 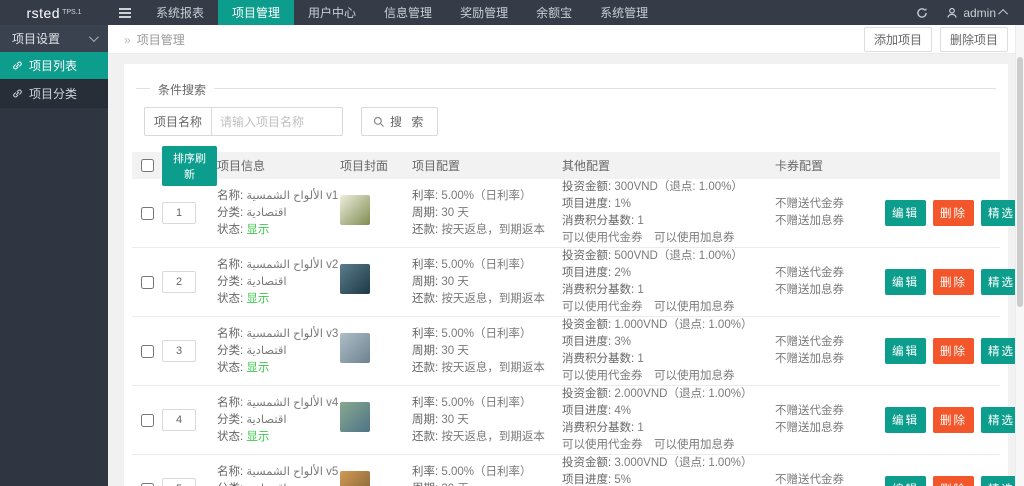 What do you see at coordinates (43, 12) in the screenshot?
I see `logo-text: rsted` at bounding box center [43, 12].